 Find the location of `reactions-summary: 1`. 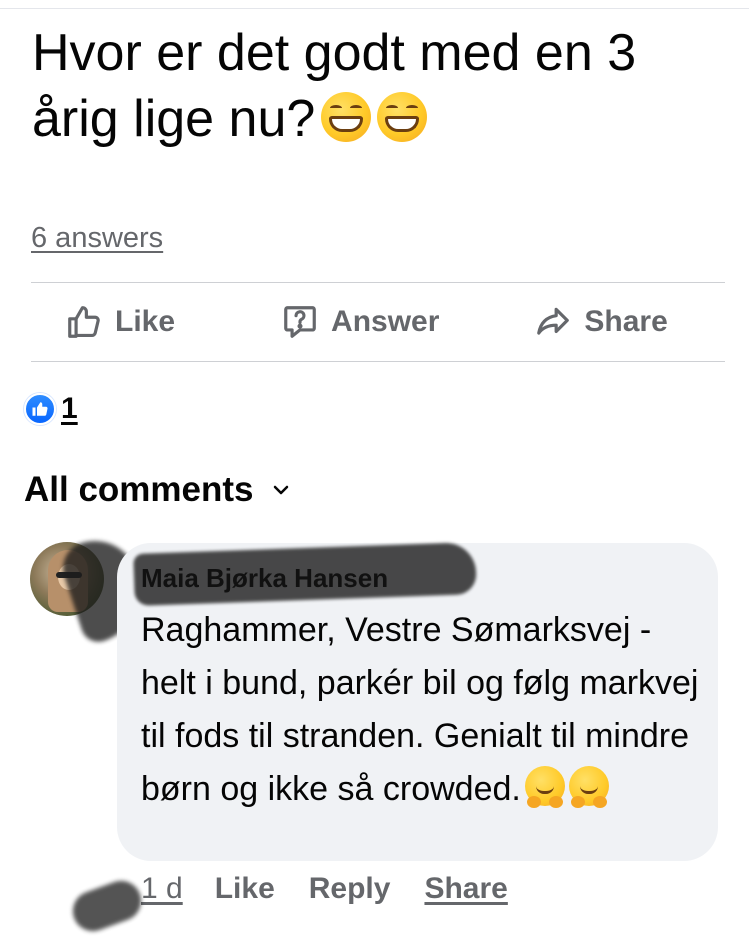

reactions-summary: 1 is located at coordinates (51, 409).